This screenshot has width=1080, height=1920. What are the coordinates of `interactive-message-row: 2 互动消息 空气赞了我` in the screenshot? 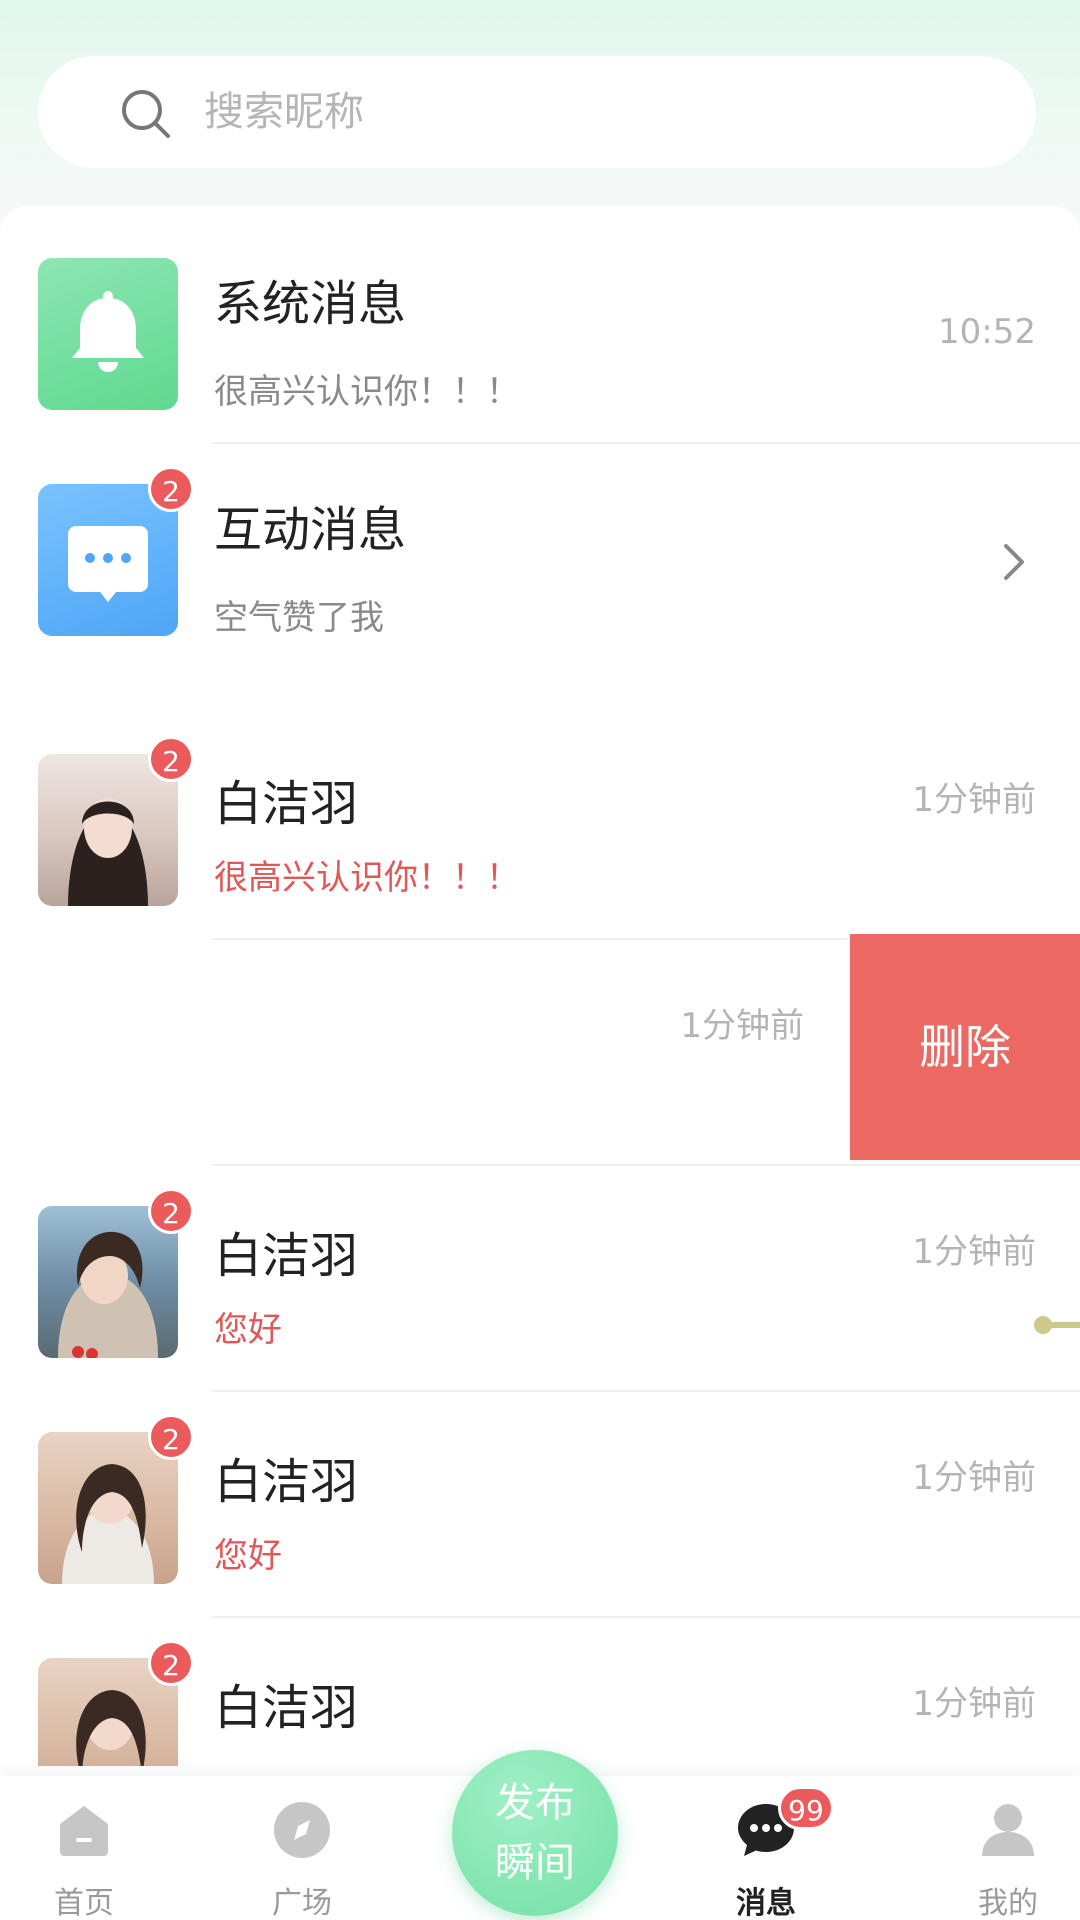 It's located at (540, 559).